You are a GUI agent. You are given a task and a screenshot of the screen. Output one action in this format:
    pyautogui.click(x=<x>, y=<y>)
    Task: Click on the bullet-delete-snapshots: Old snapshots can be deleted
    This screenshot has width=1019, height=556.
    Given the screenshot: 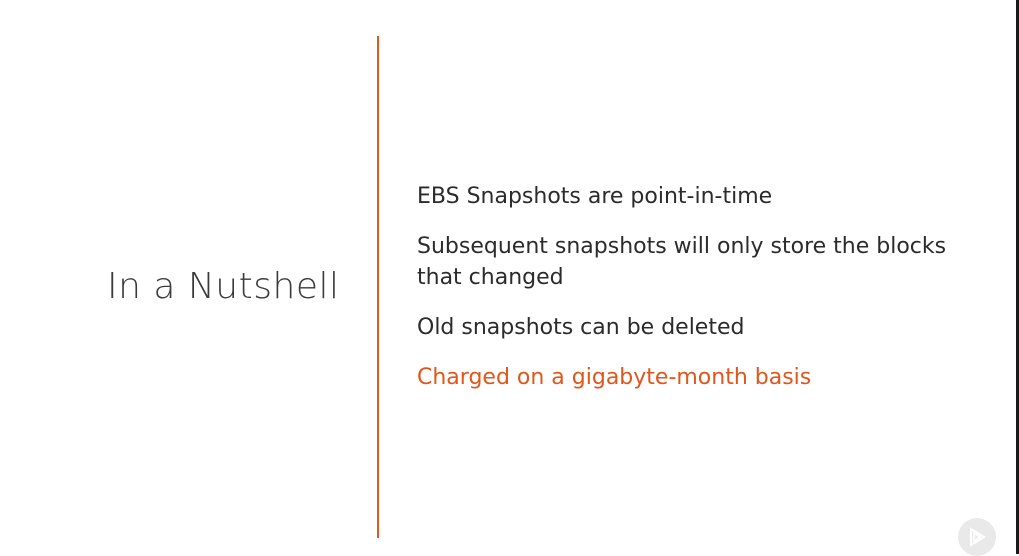 What is the action you would take?
    pyautogui.click(x=581, y=327)
    